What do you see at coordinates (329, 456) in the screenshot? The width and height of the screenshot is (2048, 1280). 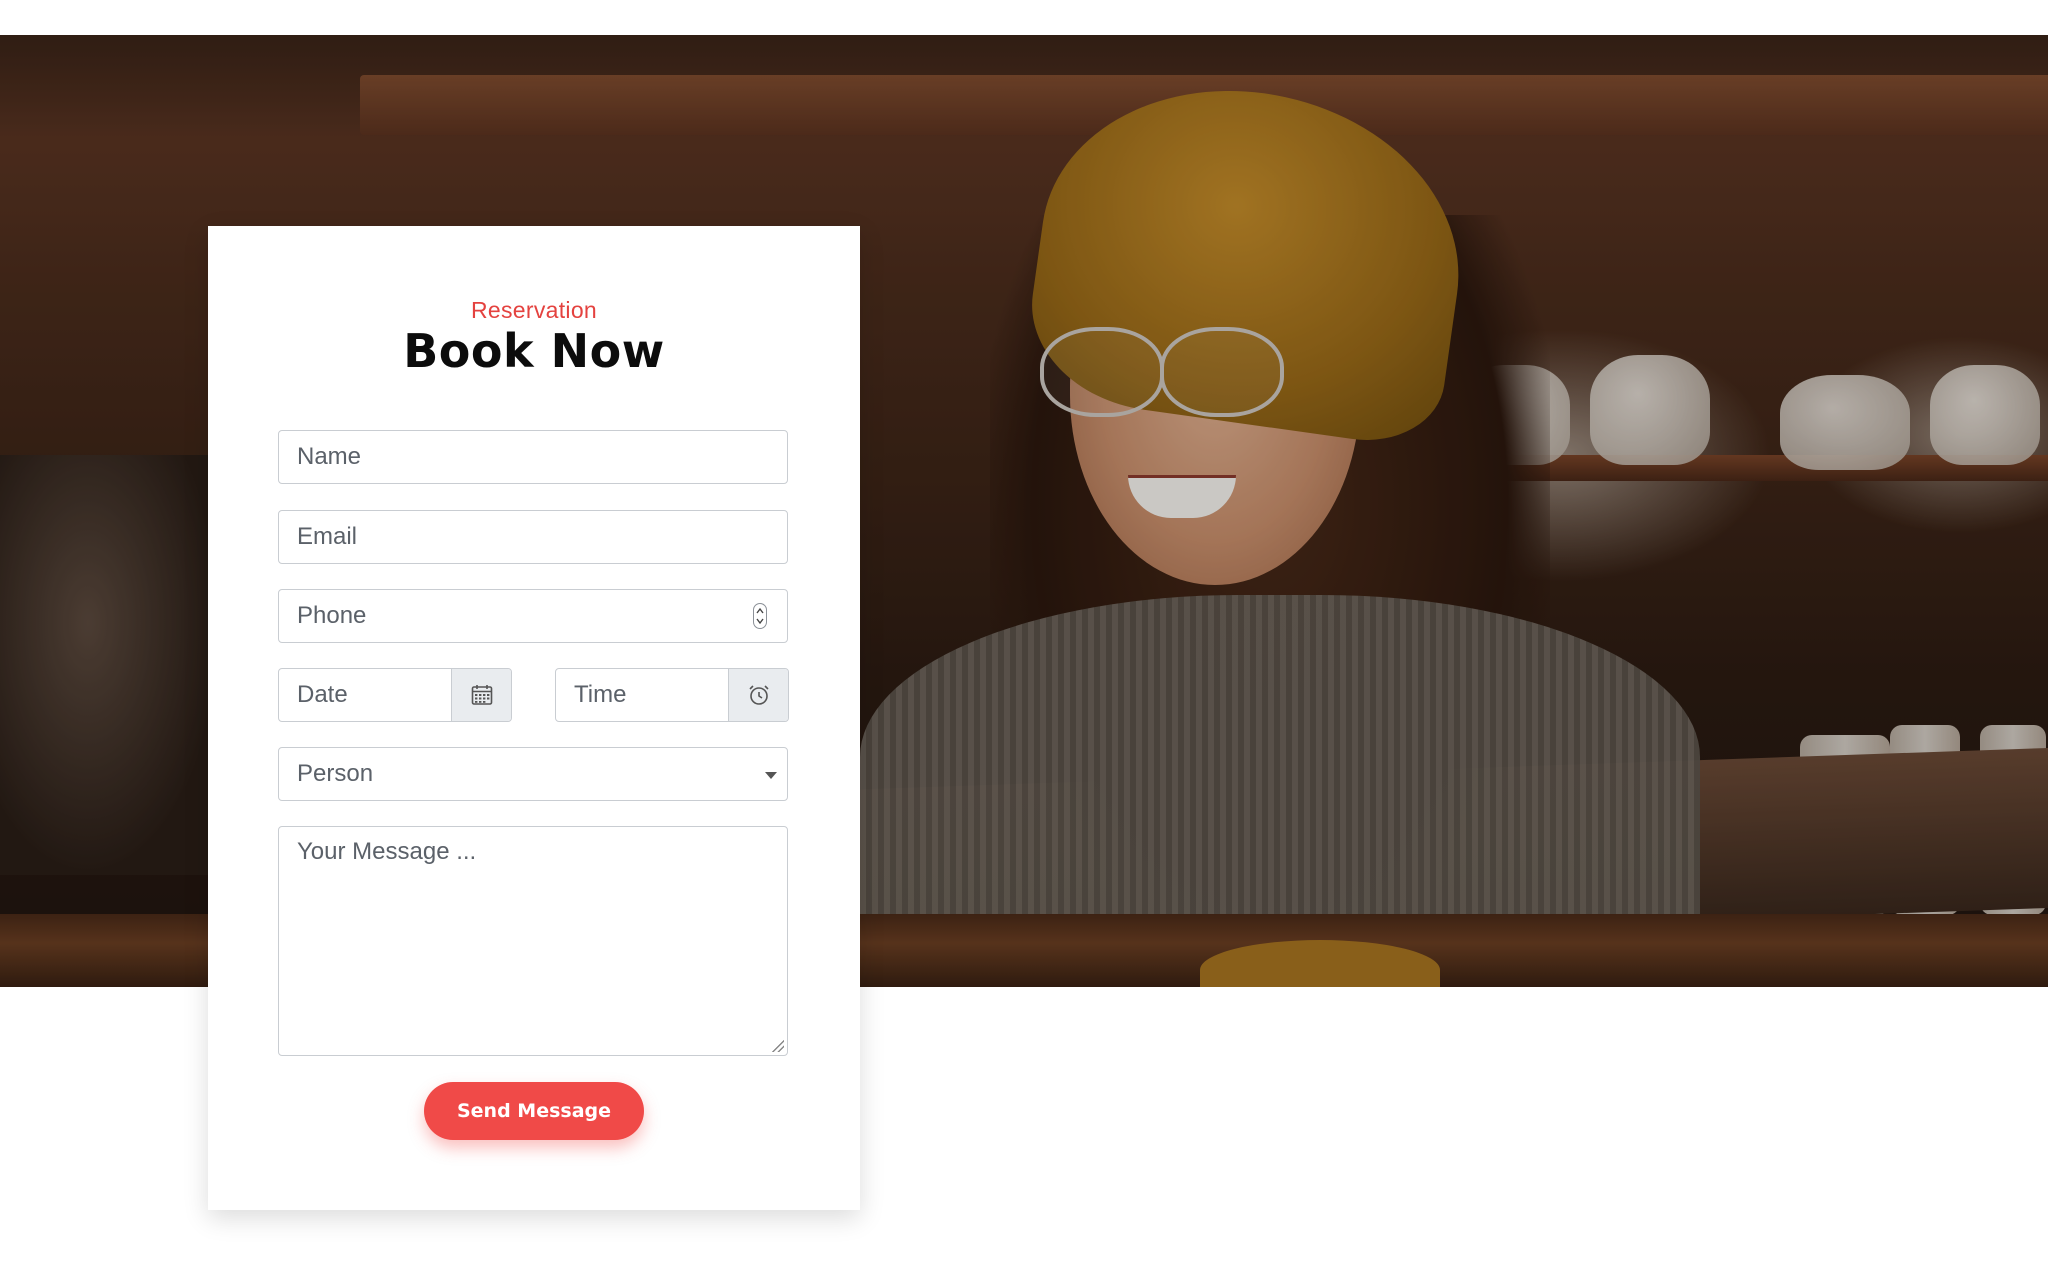 I see `name-placeholder: Name` at bounding box center [329, 456].